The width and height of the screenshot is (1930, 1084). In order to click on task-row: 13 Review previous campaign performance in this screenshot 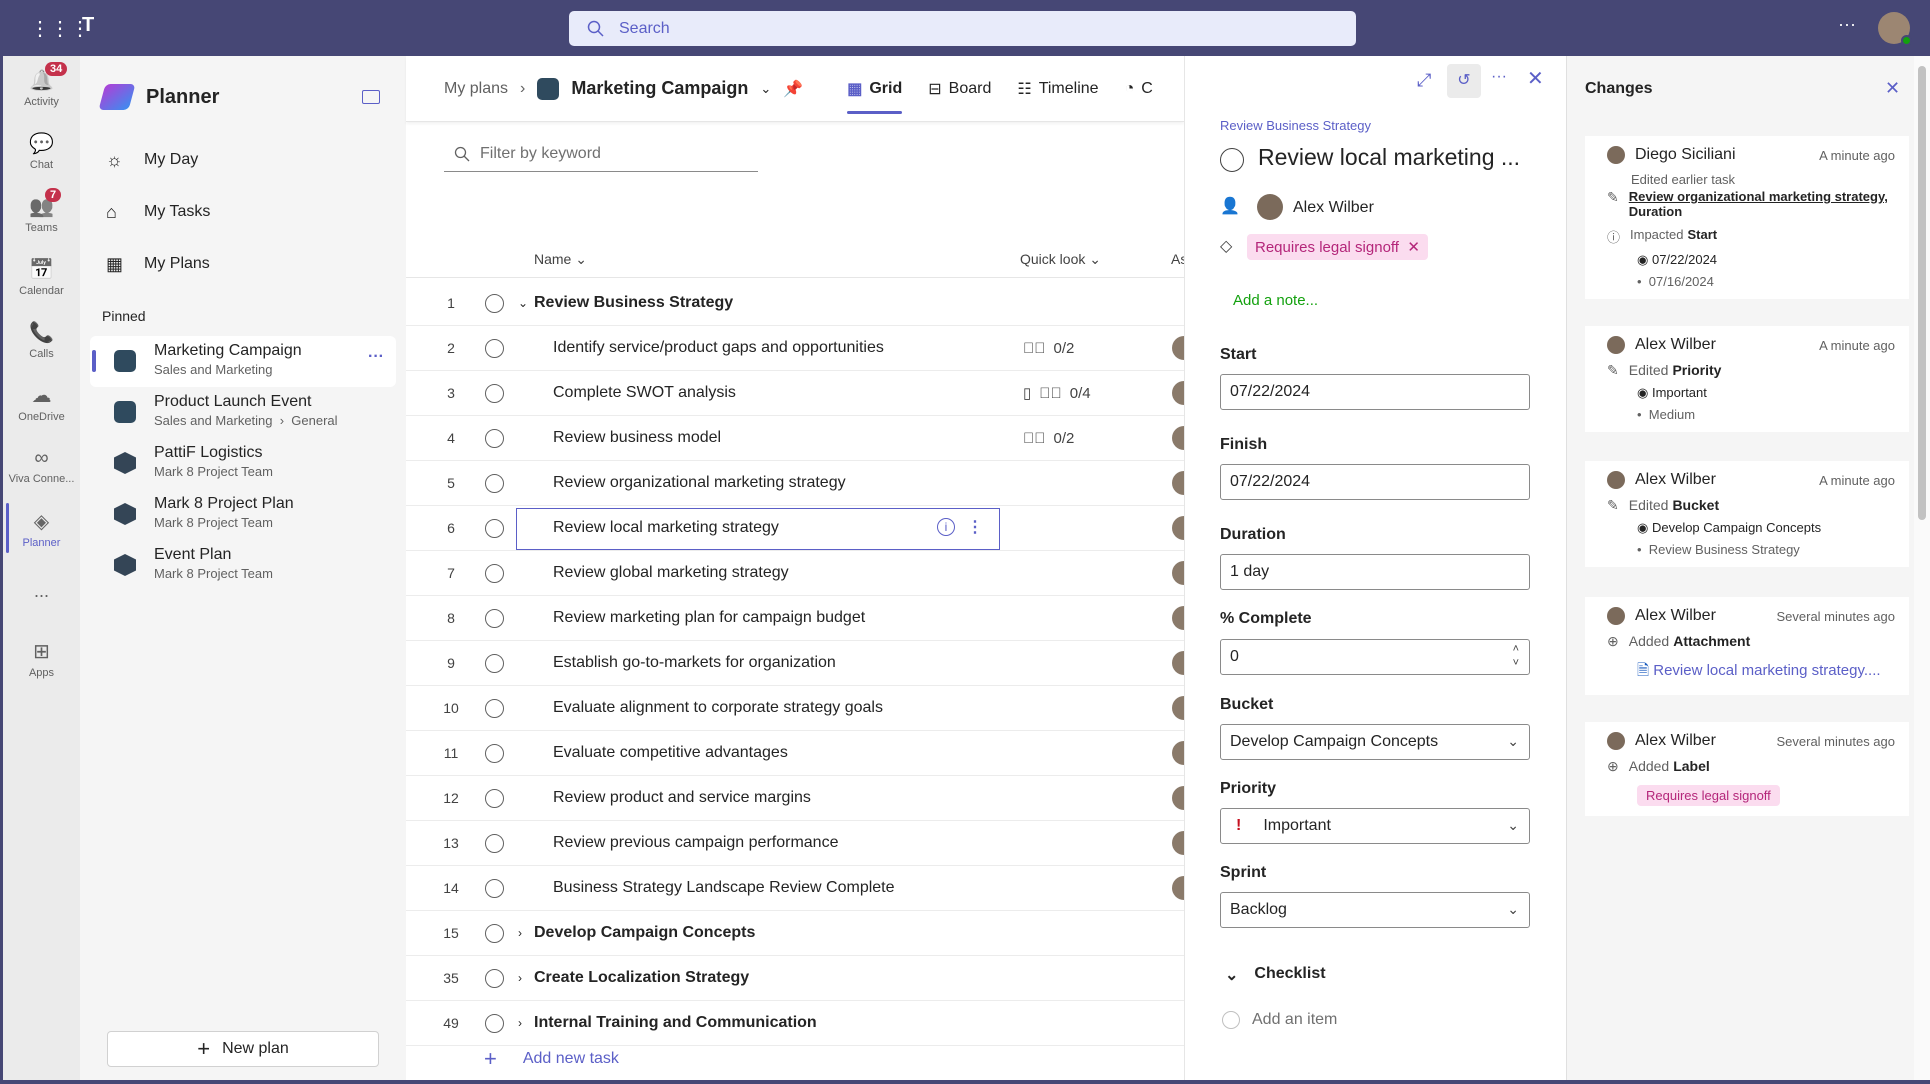, I will do `click(801, 843)`.